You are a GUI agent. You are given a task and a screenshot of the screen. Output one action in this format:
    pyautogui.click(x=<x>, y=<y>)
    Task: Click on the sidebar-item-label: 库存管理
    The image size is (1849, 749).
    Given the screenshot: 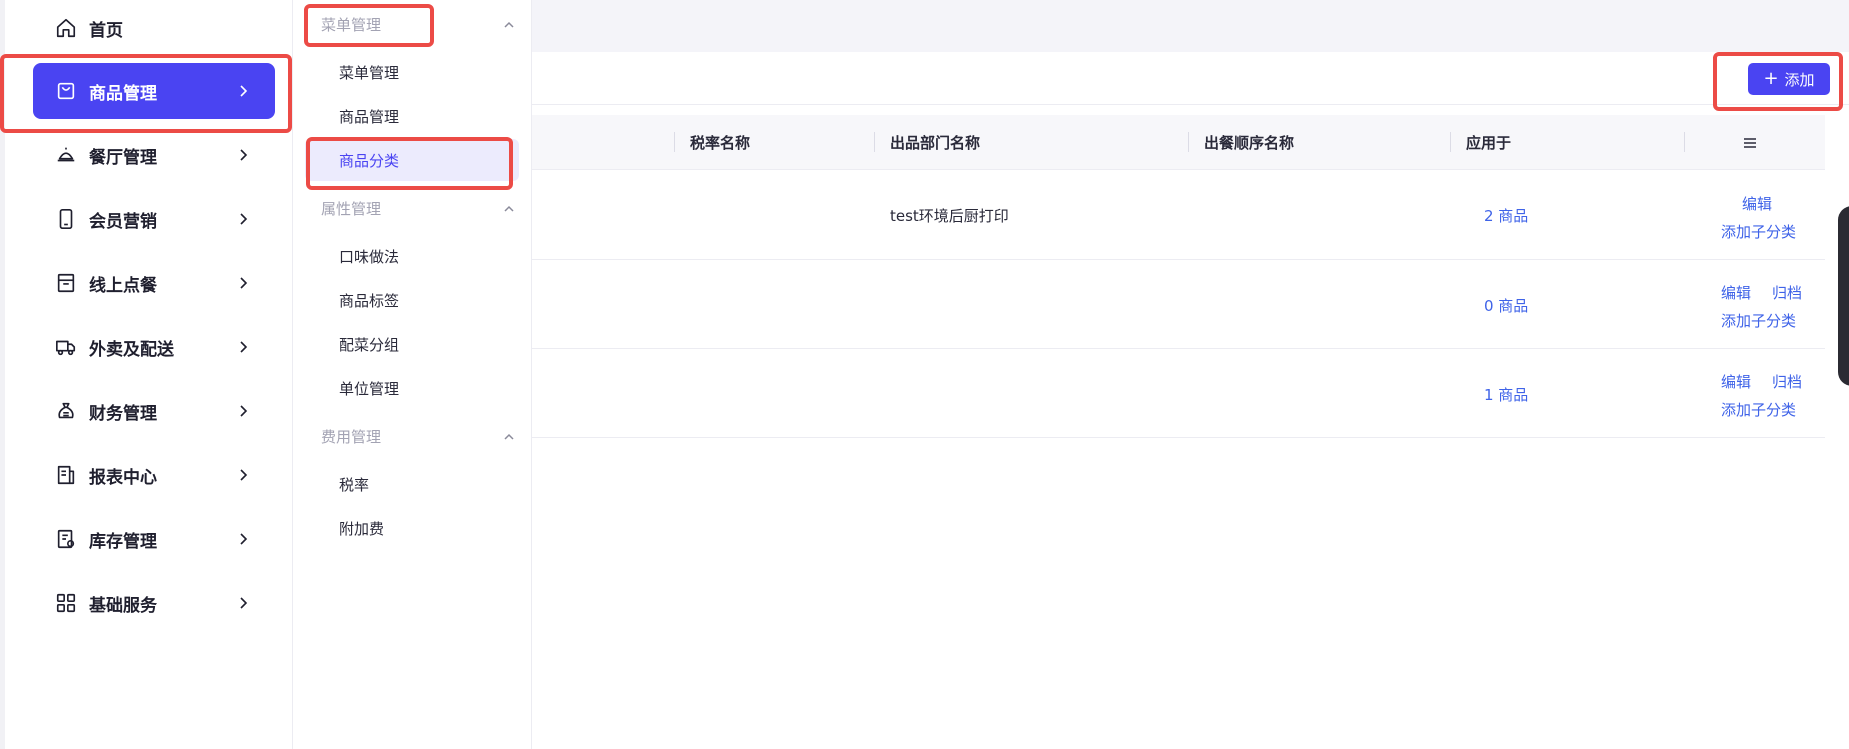 What is the action you would take?
    pyautogui.click(x=123, y=541)
    